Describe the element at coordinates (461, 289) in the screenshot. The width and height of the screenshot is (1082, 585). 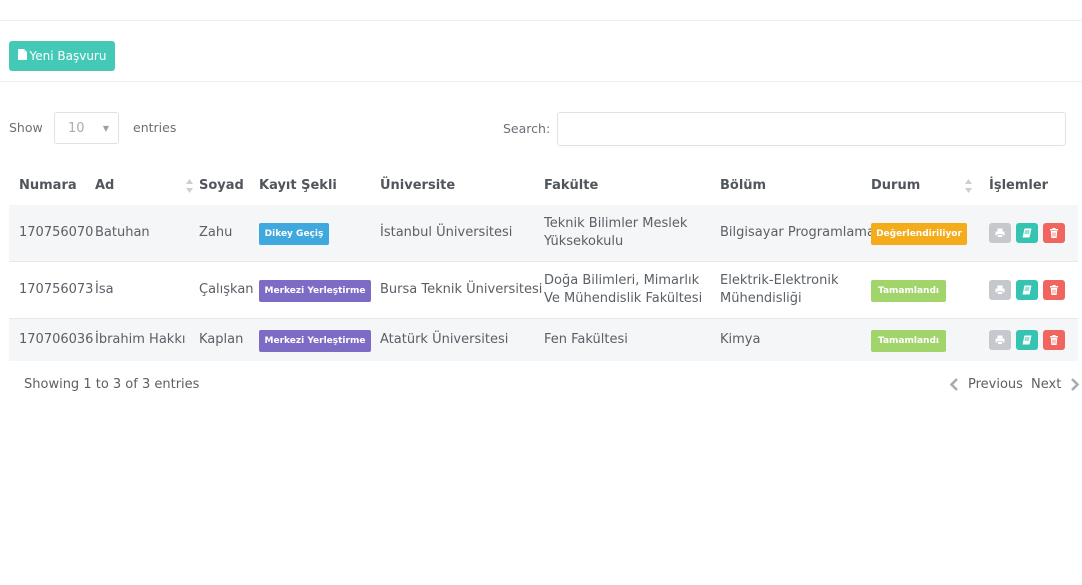
I see `cell-universite: Bursa Teknik Üniversitesi` at that location.